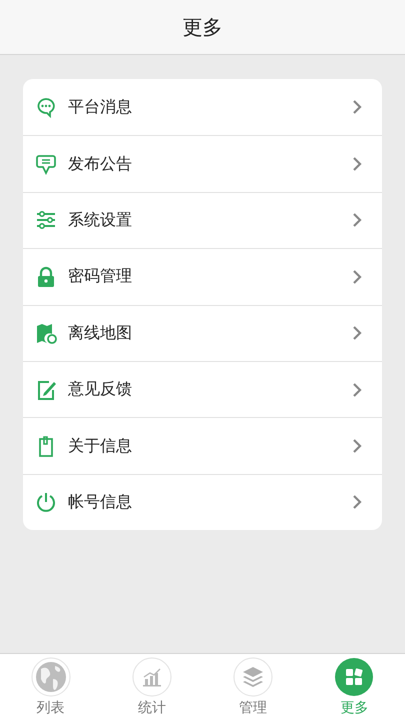 This screenshot has height=720, width=405. What do you see at coordinates (152, 677) in the screenshot?
I see `chart-icon` at bounding box center [152, 677].